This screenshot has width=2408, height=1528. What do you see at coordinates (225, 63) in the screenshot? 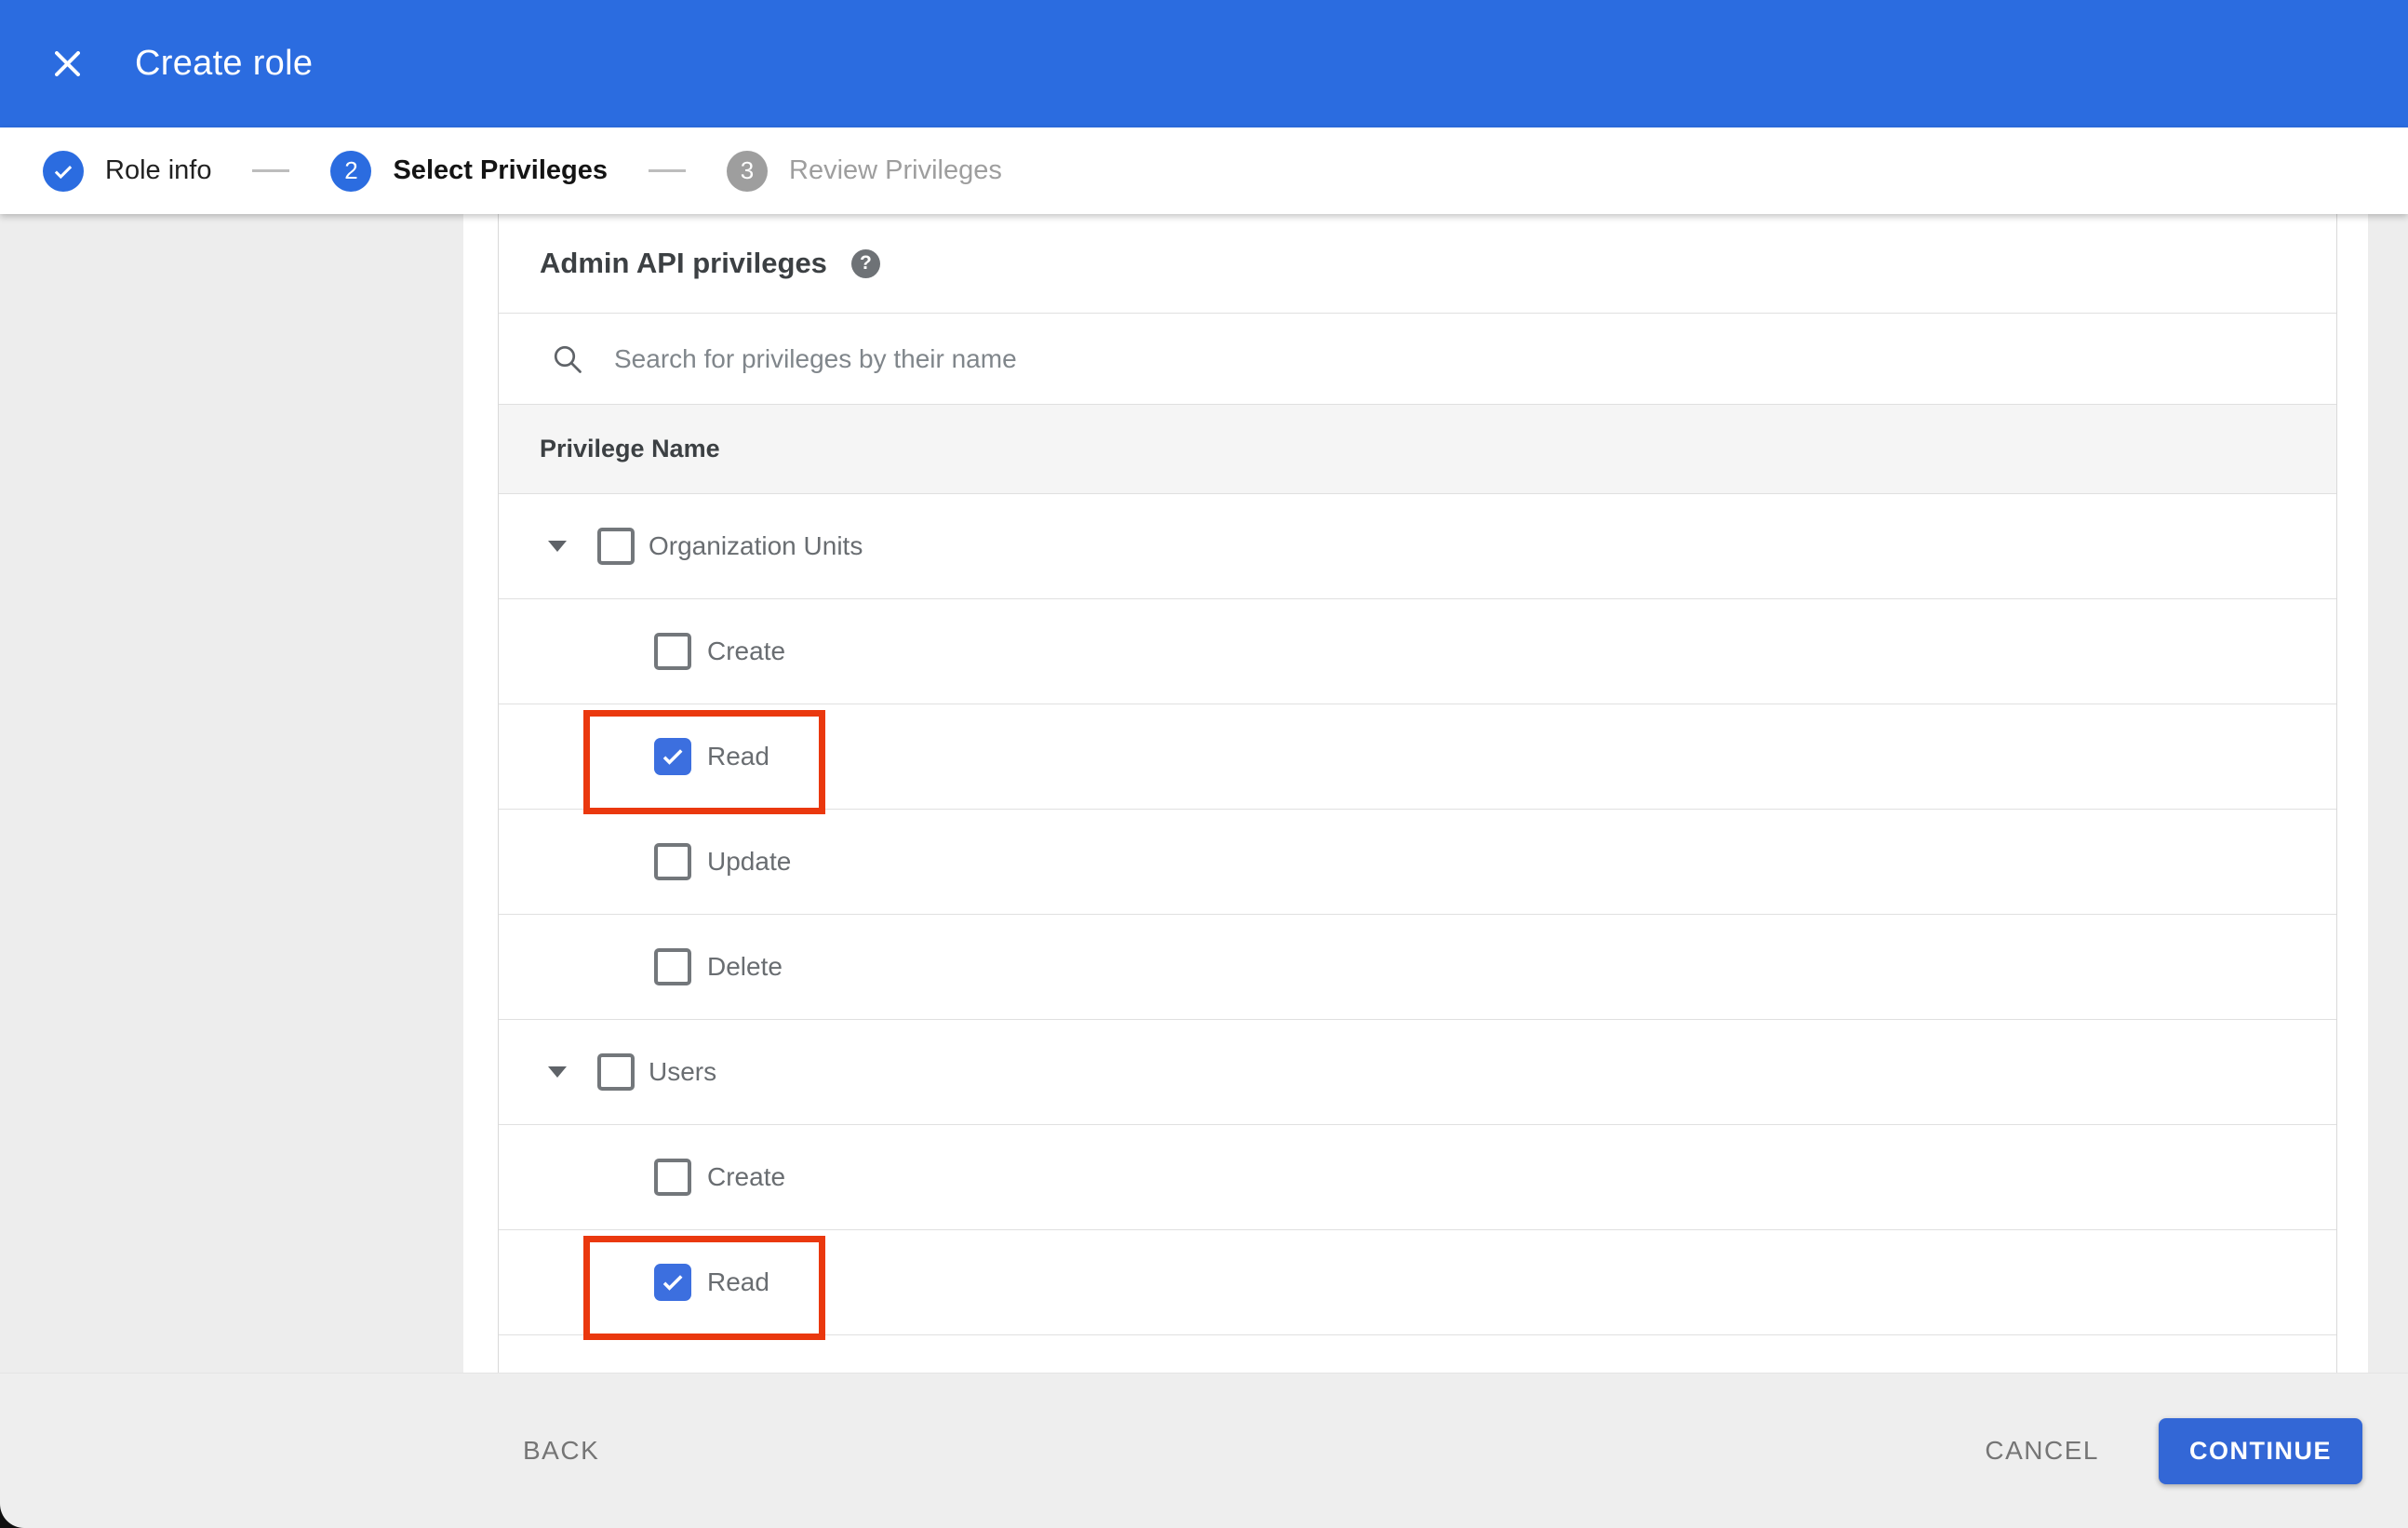
I see `dialog-title: Create role` at bounding box center [225, 63].